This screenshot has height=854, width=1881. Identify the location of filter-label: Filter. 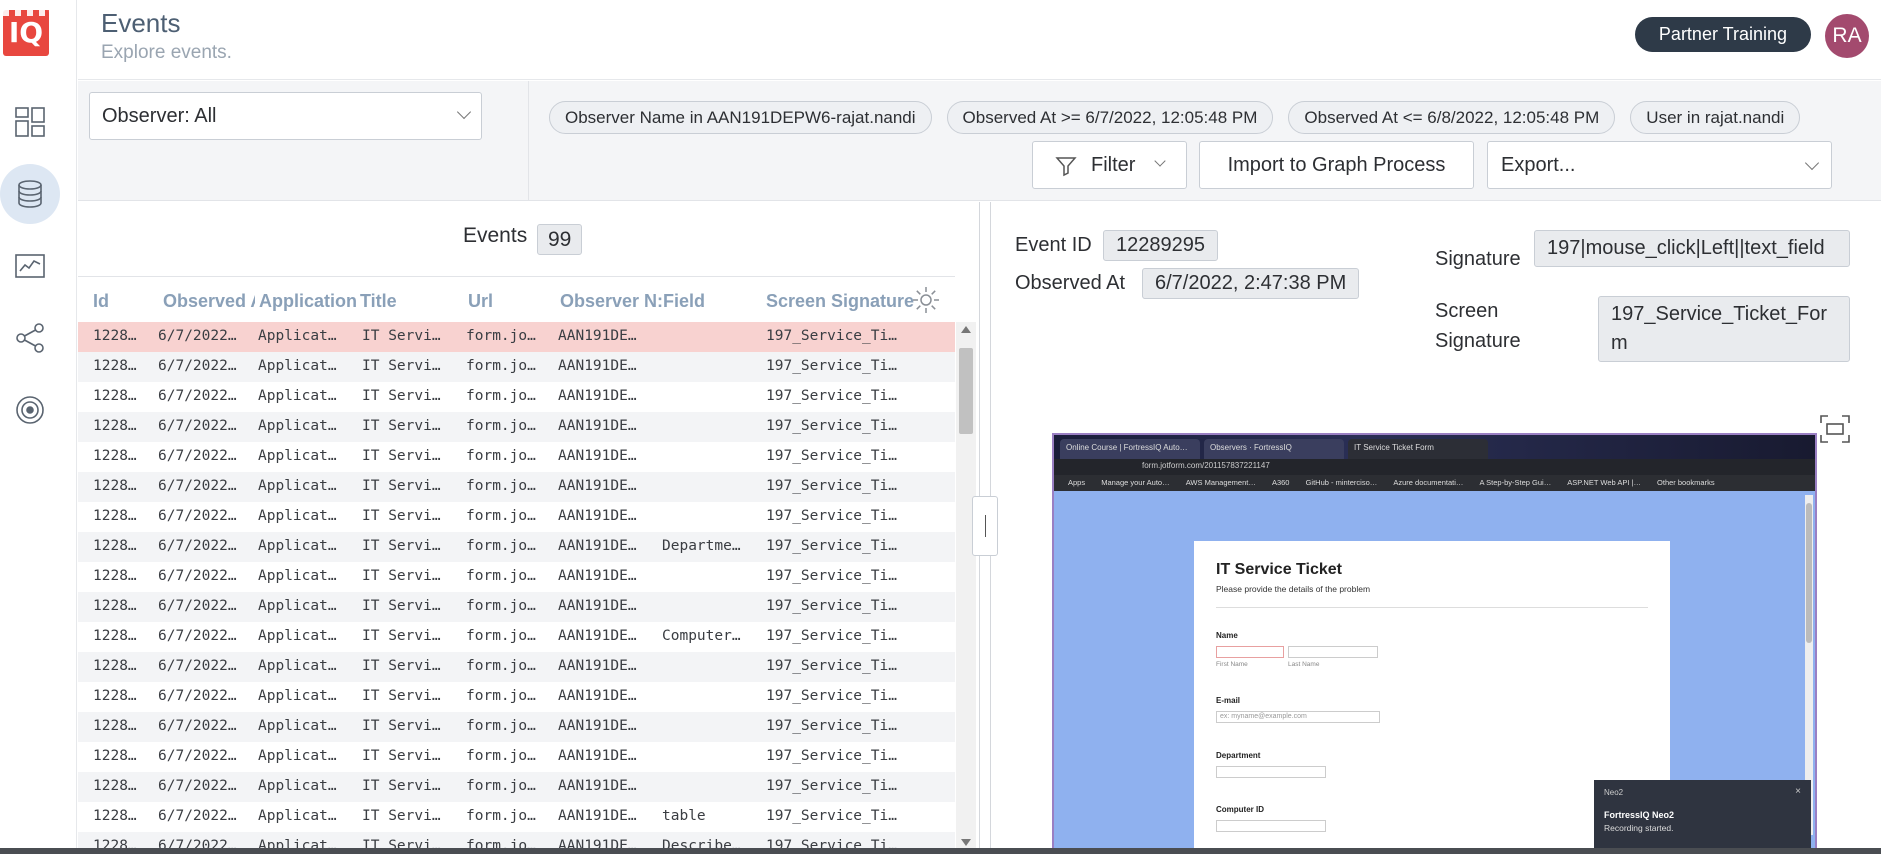
(1113, 165).